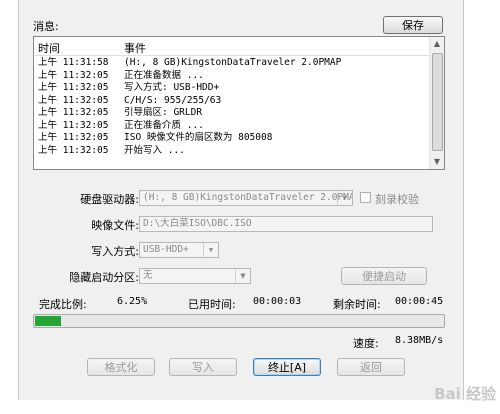  Describe the element at coordinates (286, 224) in the screenshot. I see `image-file-field: D:\大白菜ISO\DBC.ISO` at that location.